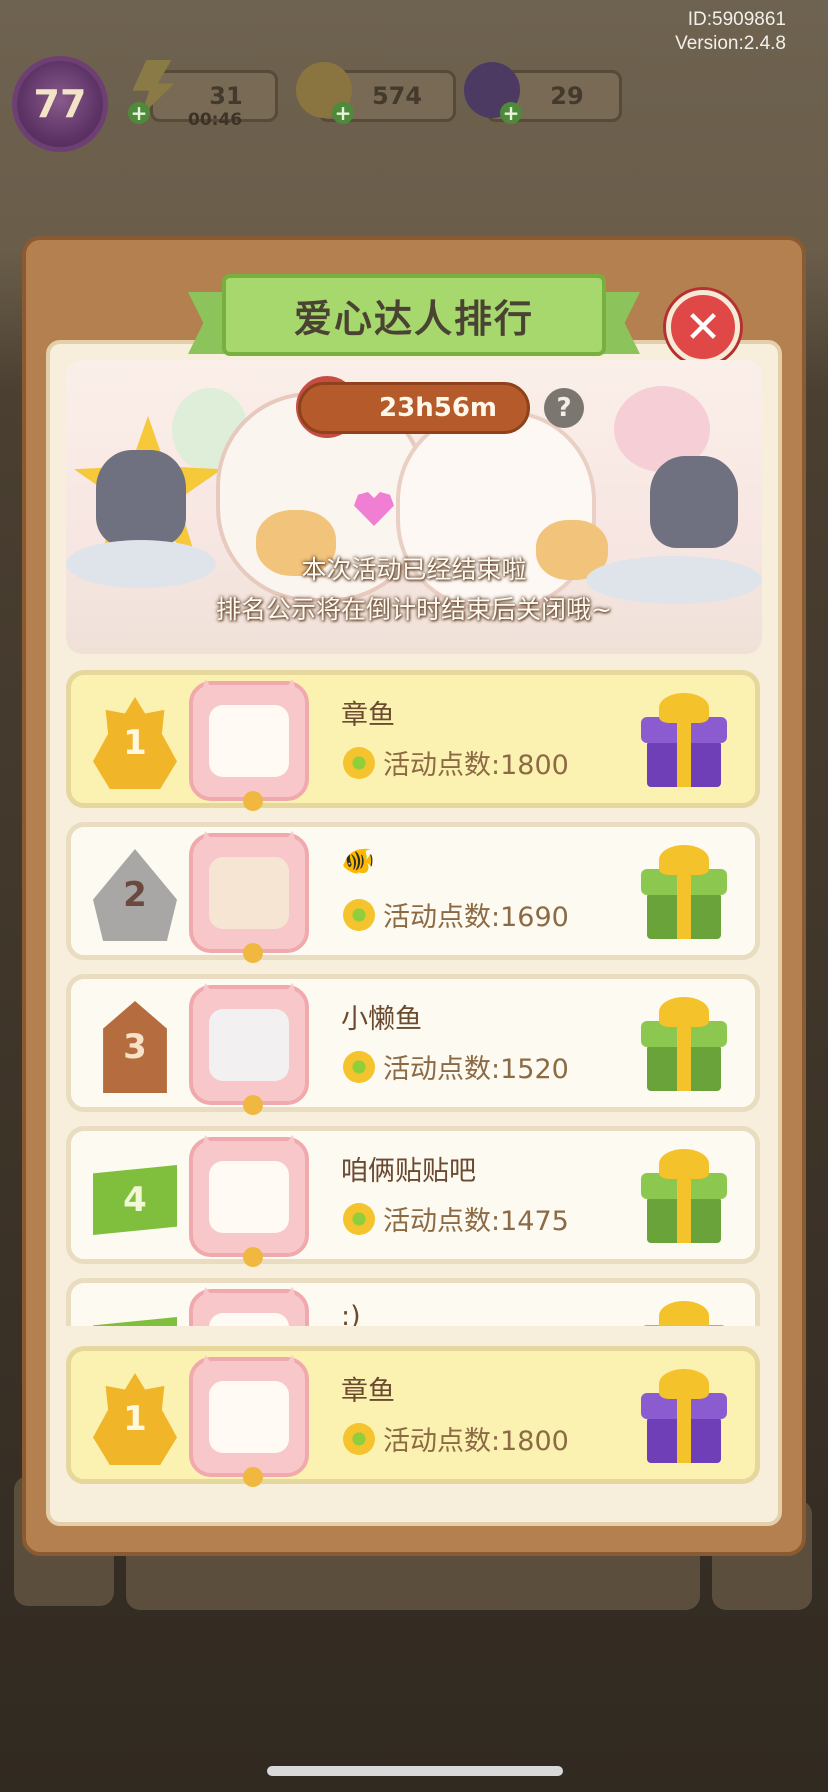  Describe the element at coordinates (567, 96) in the screenshot. I see `gem-value: 29` at that location.